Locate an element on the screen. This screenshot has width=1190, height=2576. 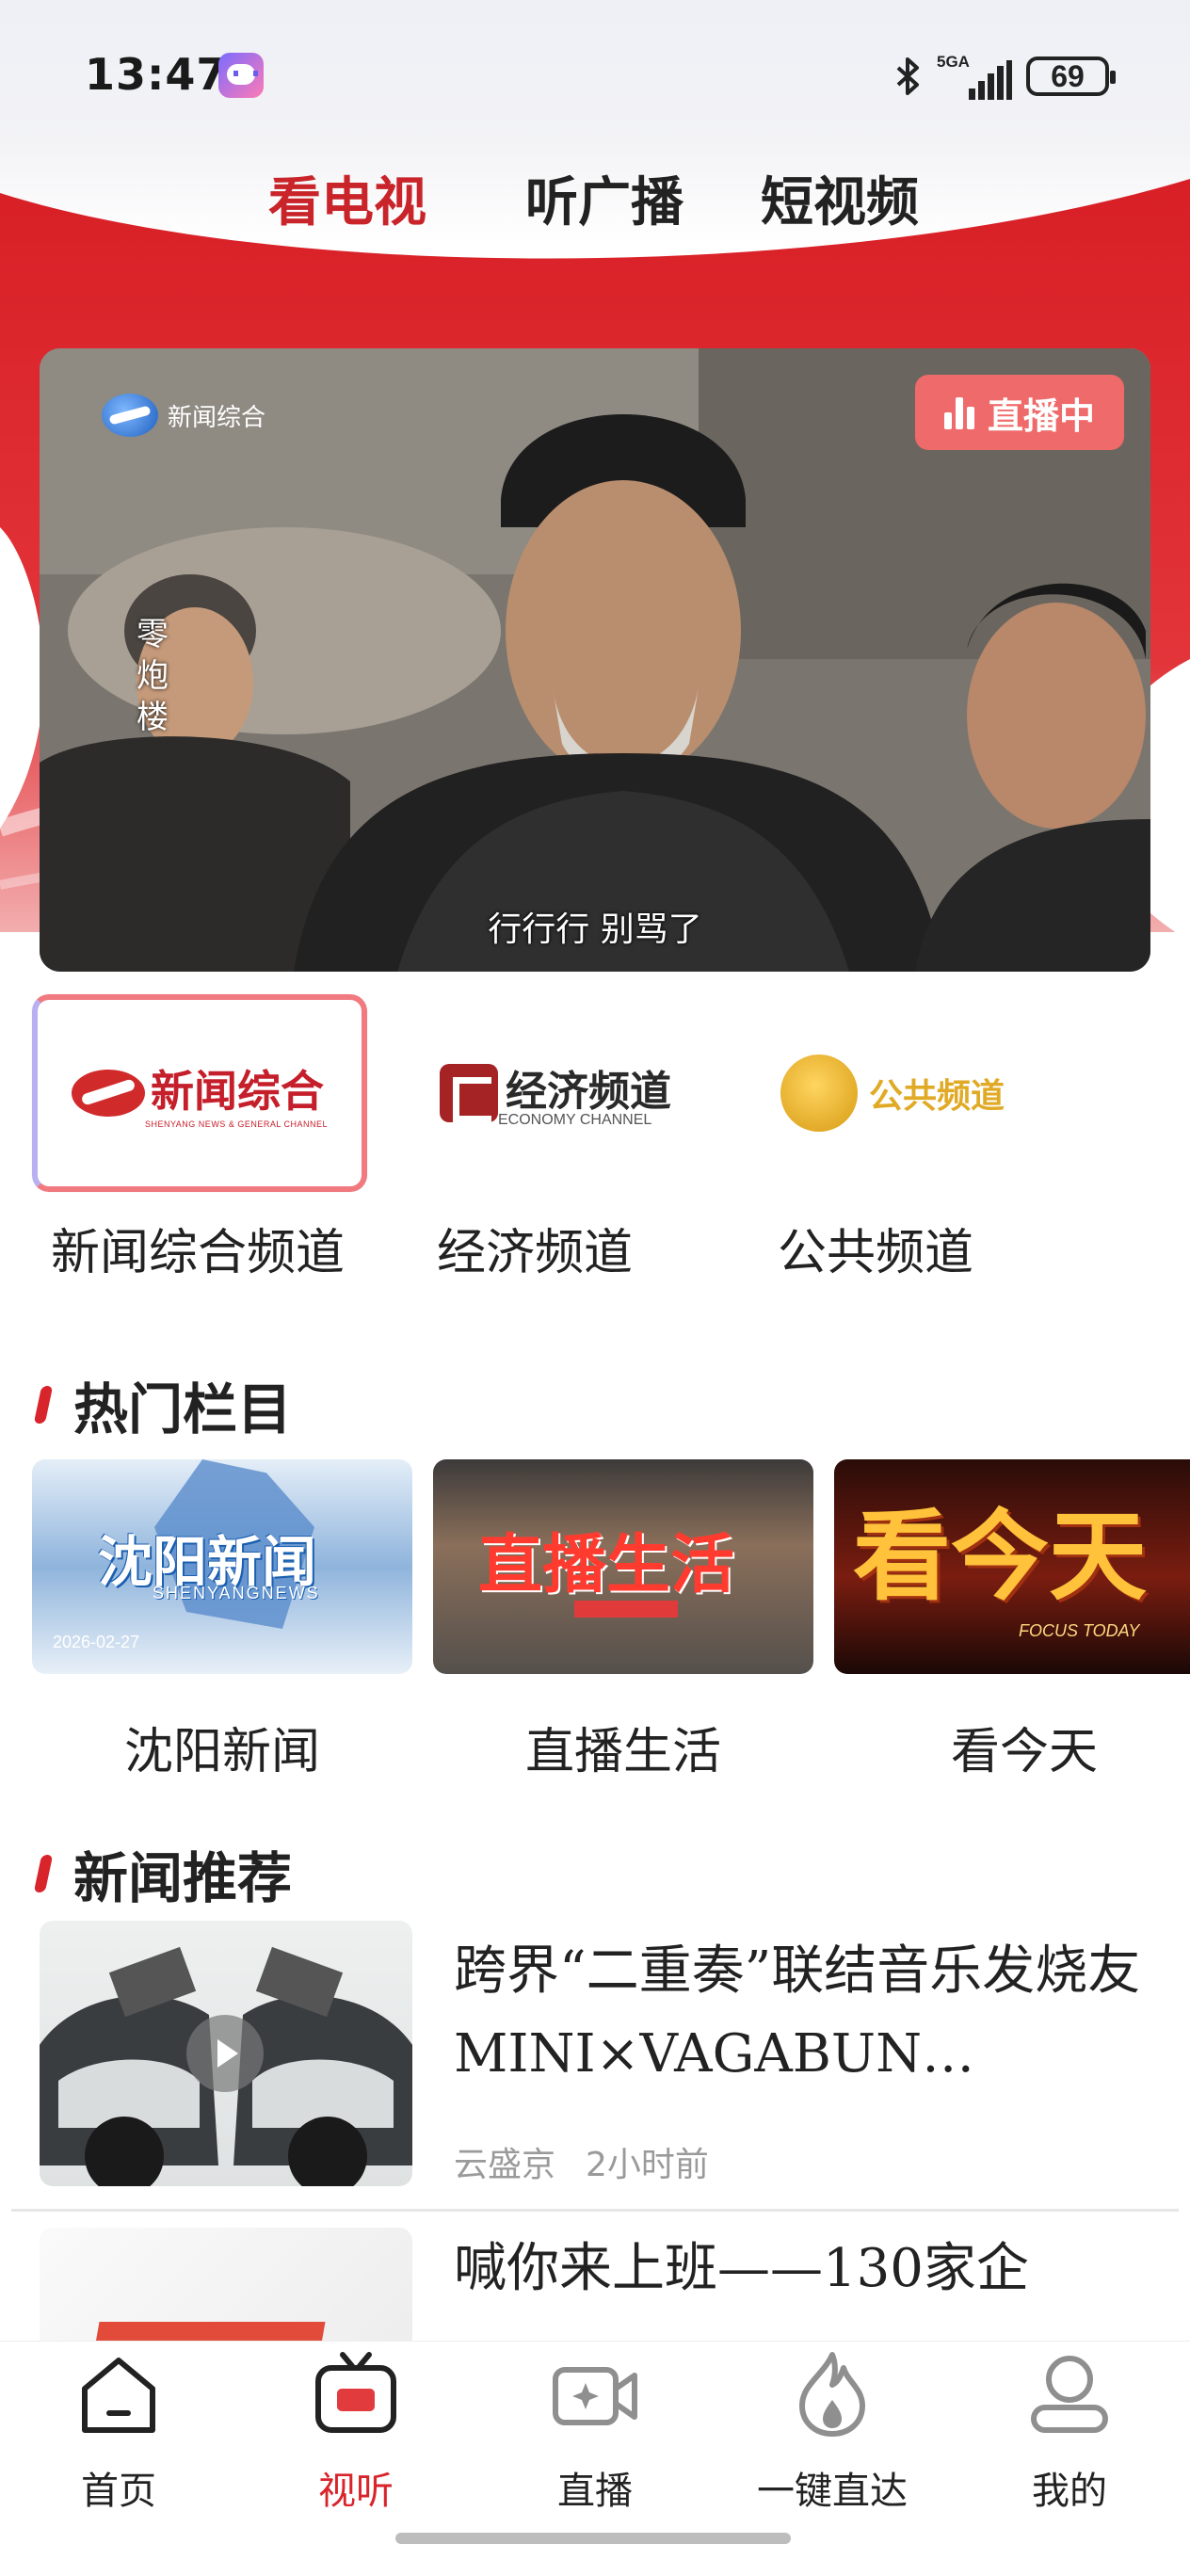
channel-watermark-text: 新闻综合 is located at coordinates (217, 417).